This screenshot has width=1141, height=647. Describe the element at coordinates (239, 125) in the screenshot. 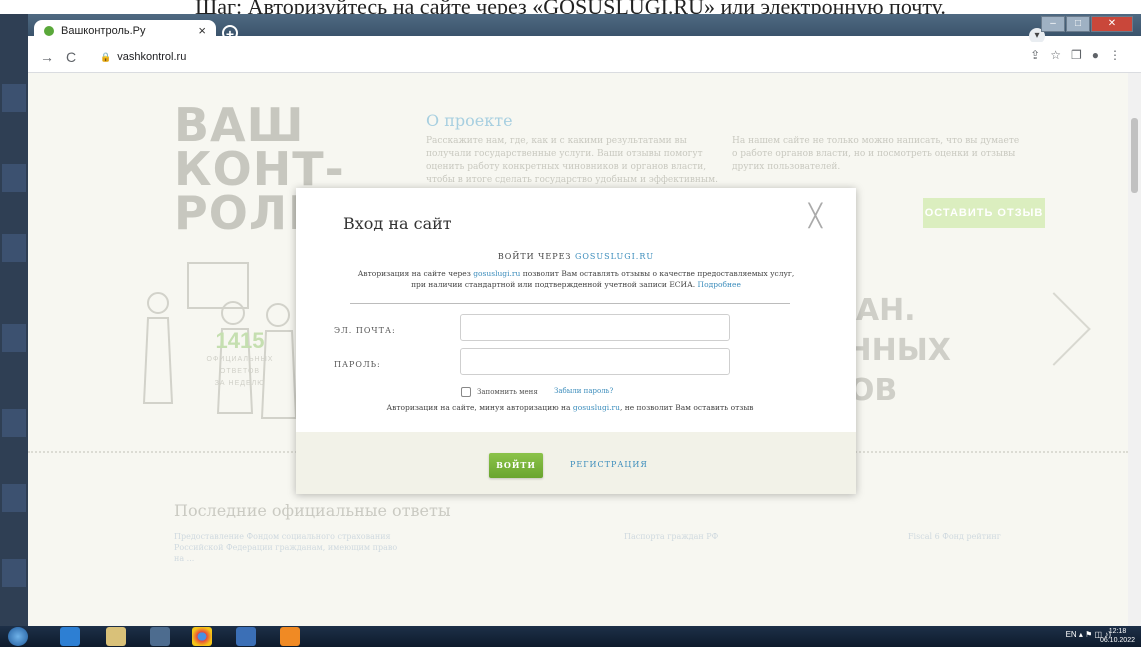

I see `logo-line: ВАШ` at that location.